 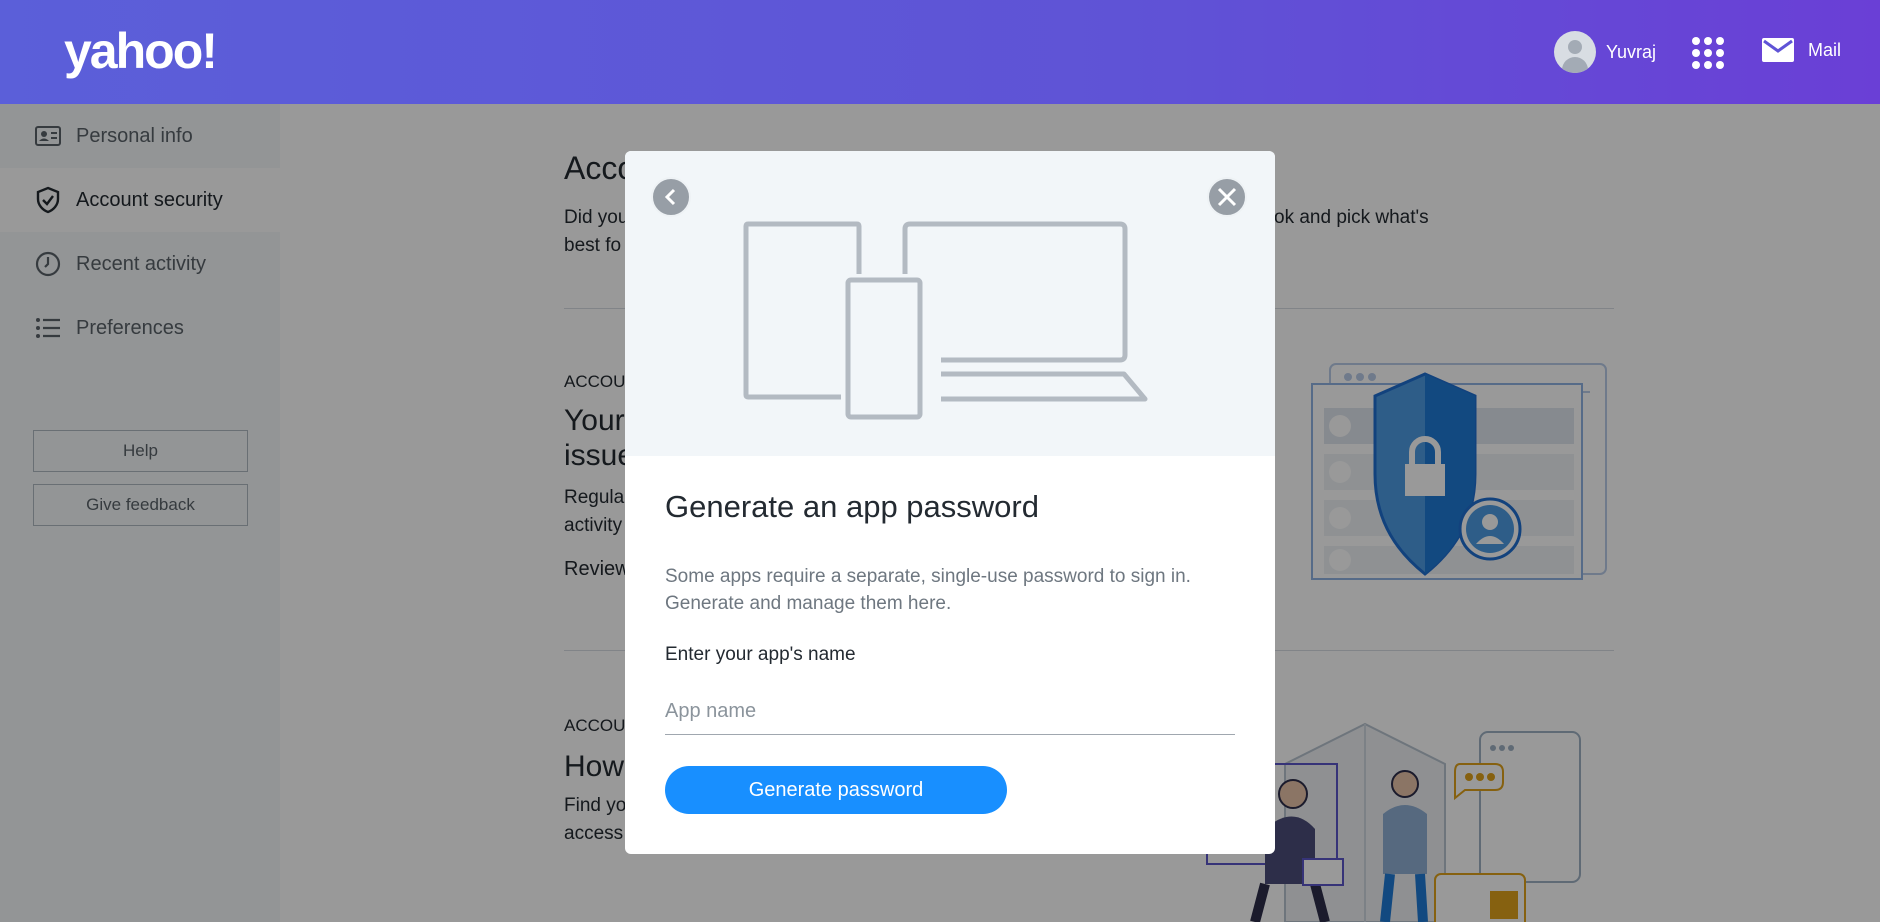 I want to click on modal-title: Generate an app password, so click(x=852, y=506).